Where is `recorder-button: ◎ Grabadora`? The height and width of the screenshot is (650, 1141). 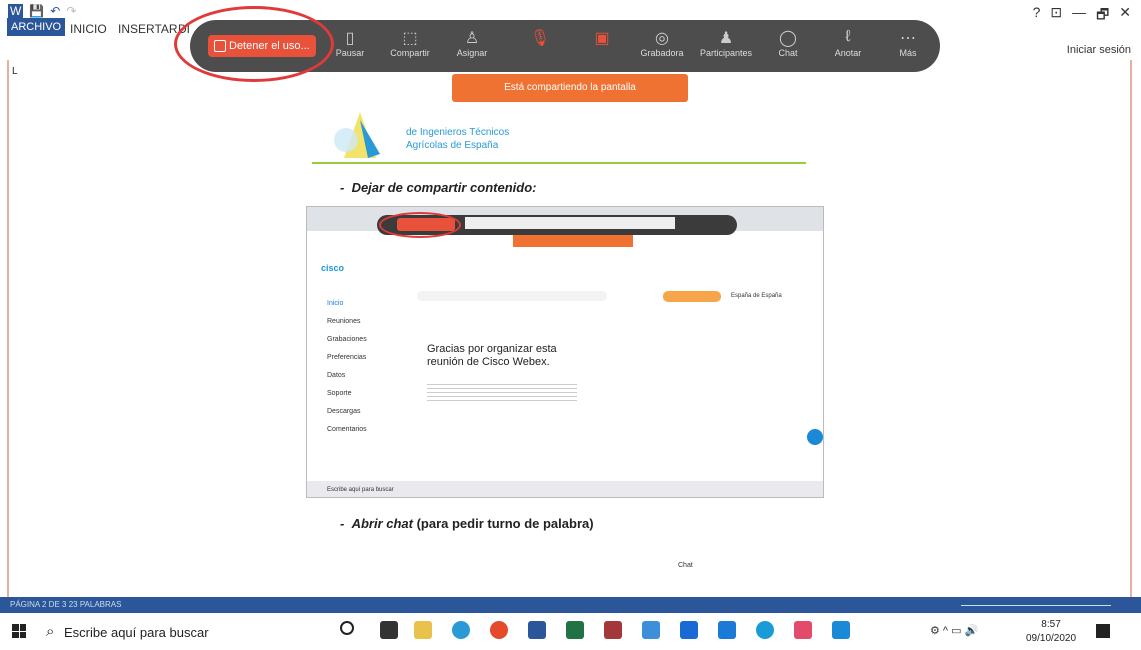 recorder-button: ◎ Grabadora is located at coordinates (662, 43).